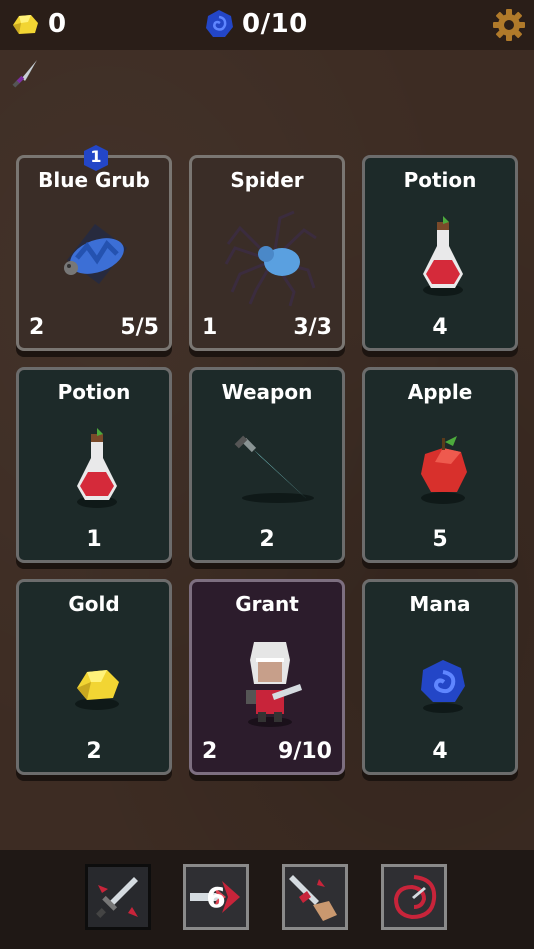 This screenshot has height=949, width=534. I want to click on card-hero-grant: Grant 2 9/10, so click(267, 677).